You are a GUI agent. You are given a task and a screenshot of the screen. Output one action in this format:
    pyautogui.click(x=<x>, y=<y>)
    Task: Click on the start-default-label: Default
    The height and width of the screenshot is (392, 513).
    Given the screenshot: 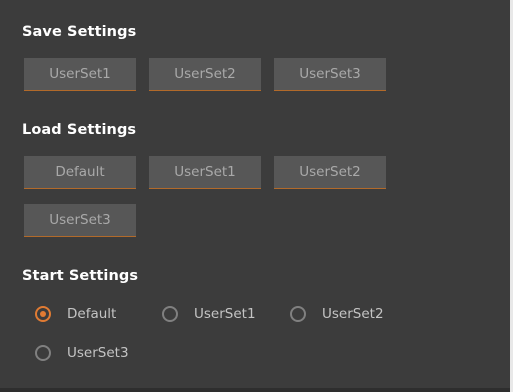 What is the action you would take?
    pyautogui.click(x=92, y=314)
    